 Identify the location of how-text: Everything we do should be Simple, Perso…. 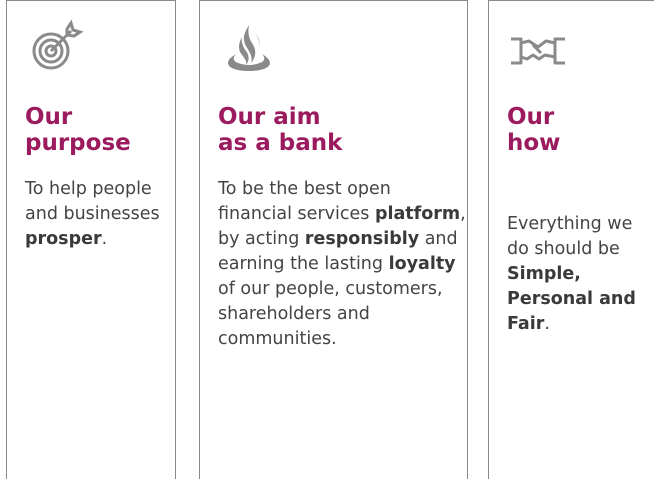
(571, 274).